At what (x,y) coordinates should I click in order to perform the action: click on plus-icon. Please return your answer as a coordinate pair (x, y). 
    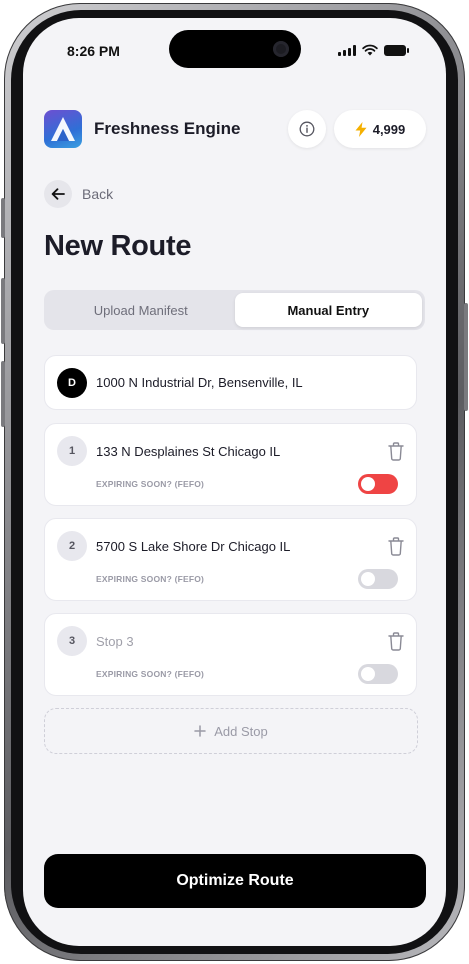
    Looking at the image, I should click on (200, 731).